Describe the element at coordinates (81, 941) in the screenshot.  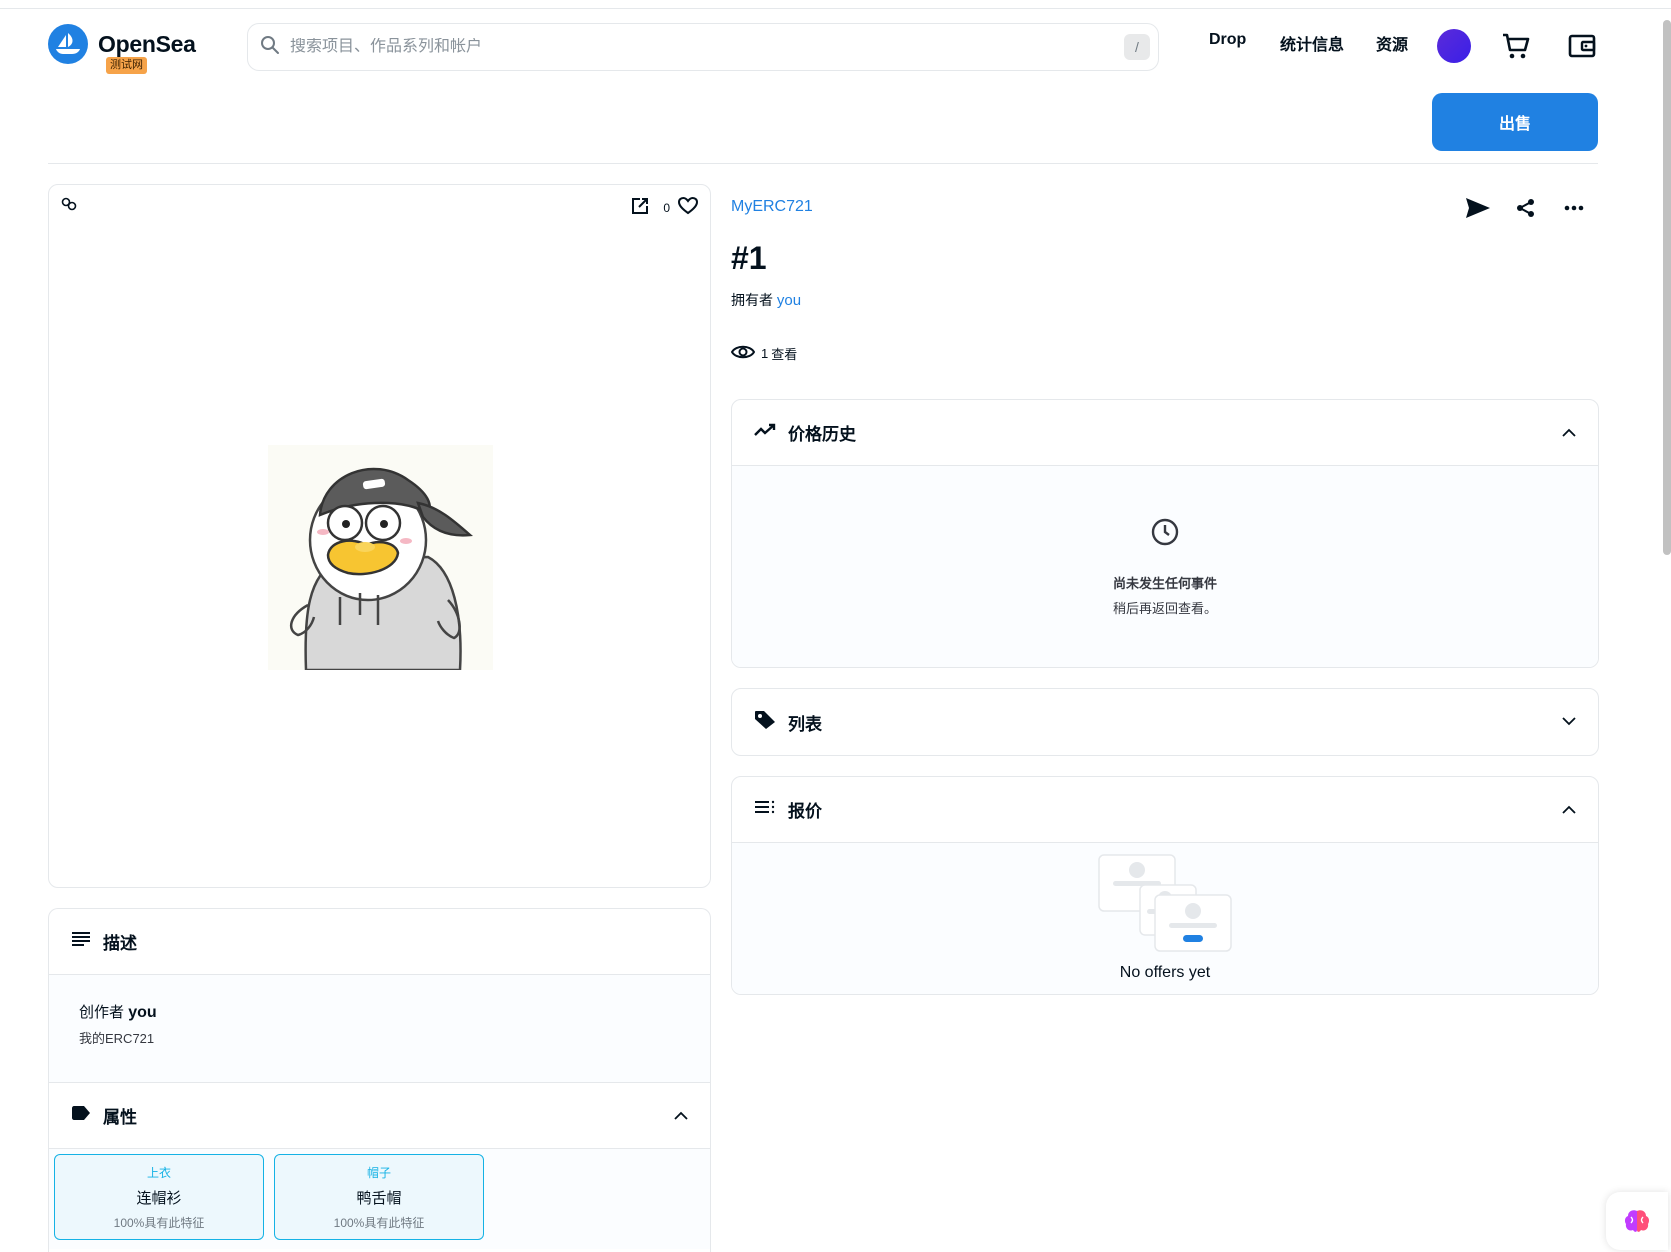
I see `description-lines-icon` at that location.